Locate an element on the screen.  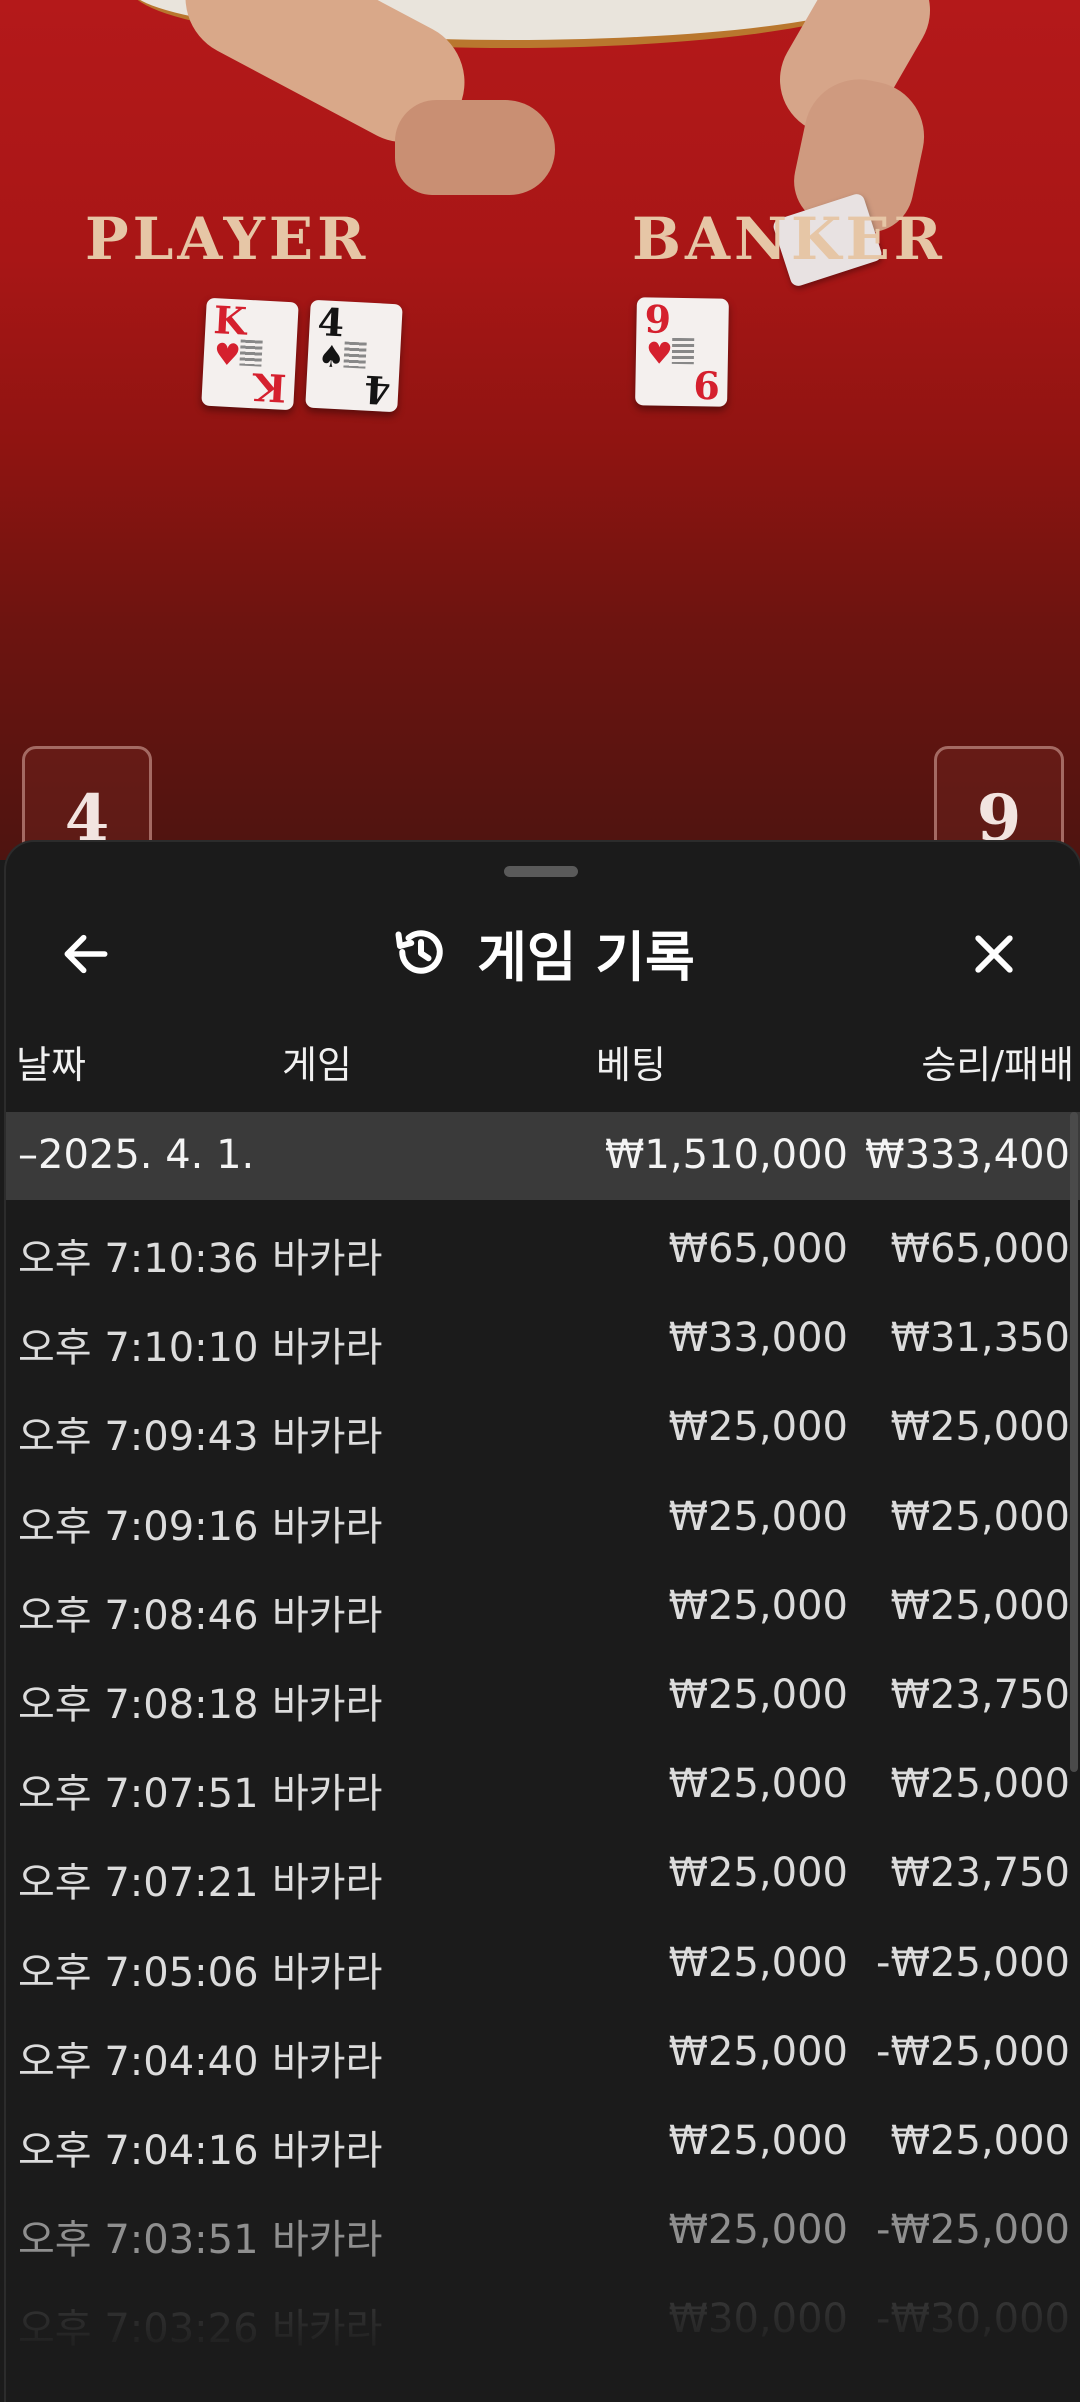
group-date: –2025. 4. 1. is located at coordinates (136, 1155).